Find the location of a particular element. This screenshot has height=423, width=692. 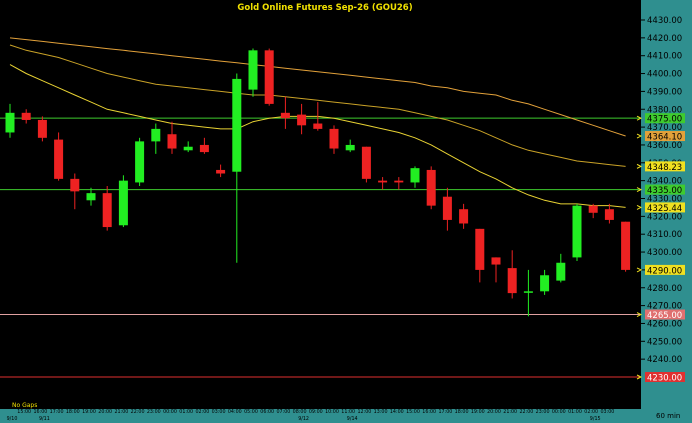

no-gaps-label: No Gaps is located at coordinates (24, 405).